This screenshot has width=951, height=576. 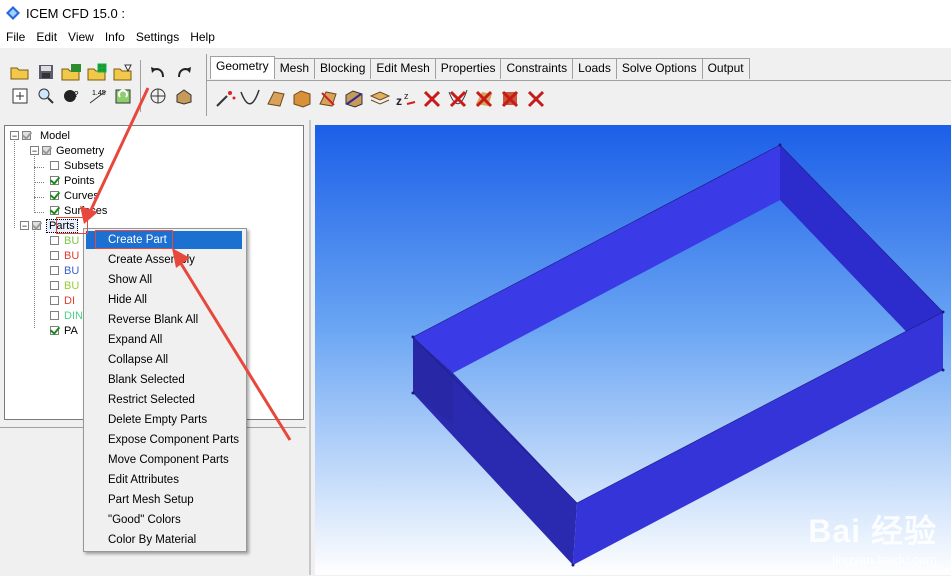 I want to click on menu-view: View, so click(x=80, y=37).